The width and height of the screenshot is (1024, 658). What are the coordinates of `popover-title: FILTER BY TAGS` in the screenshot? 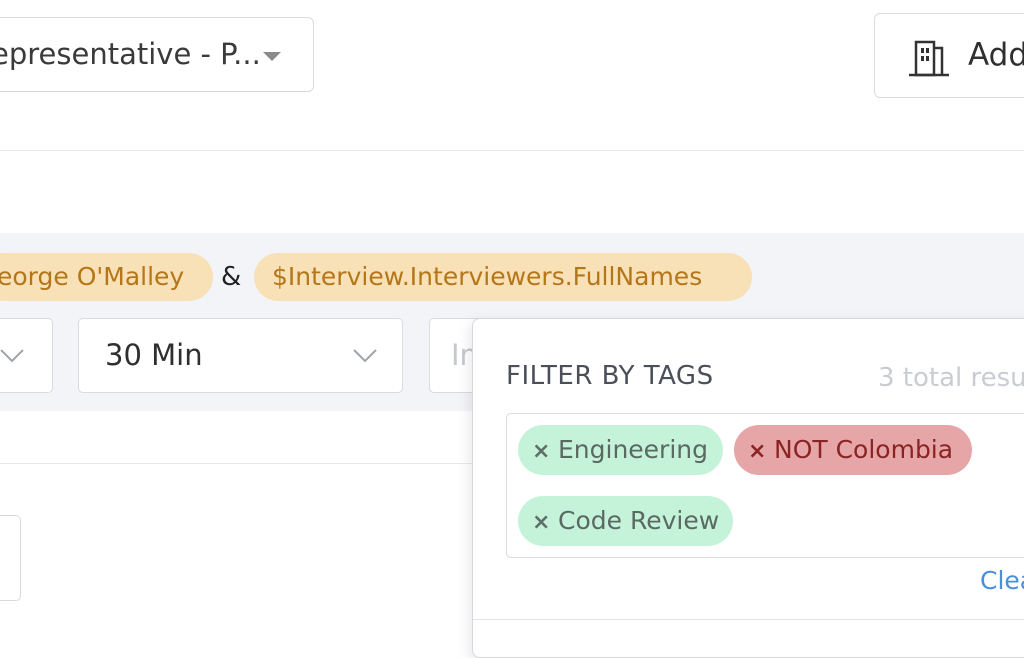 It's located at (610, 376).